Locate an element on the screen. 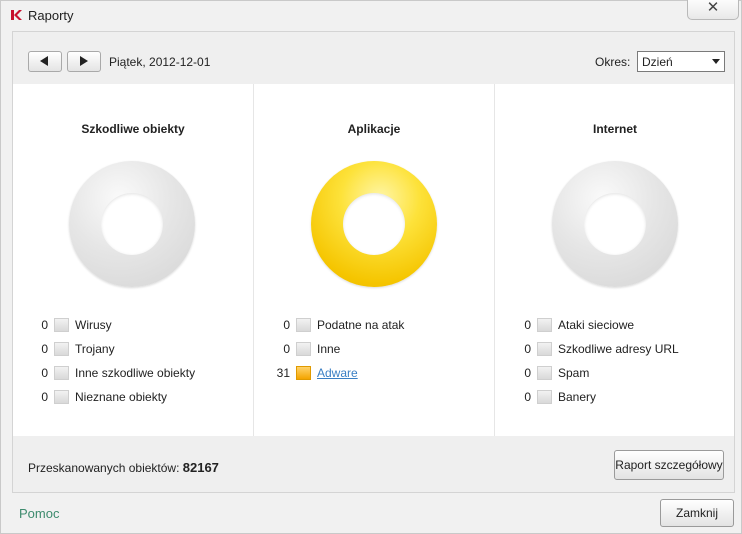  legend-row: 0 Ataki sieciowe is located at coordinates (621, 325).